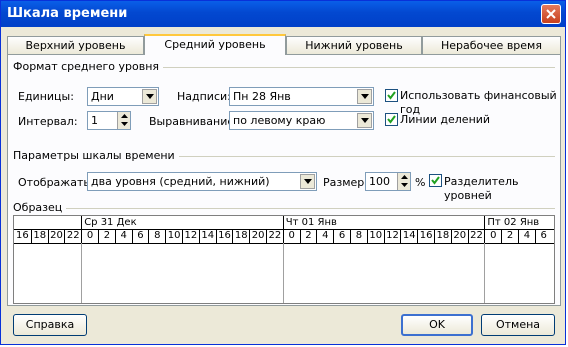  I want to click on tick-lines-checkbox, so click(391, 119).